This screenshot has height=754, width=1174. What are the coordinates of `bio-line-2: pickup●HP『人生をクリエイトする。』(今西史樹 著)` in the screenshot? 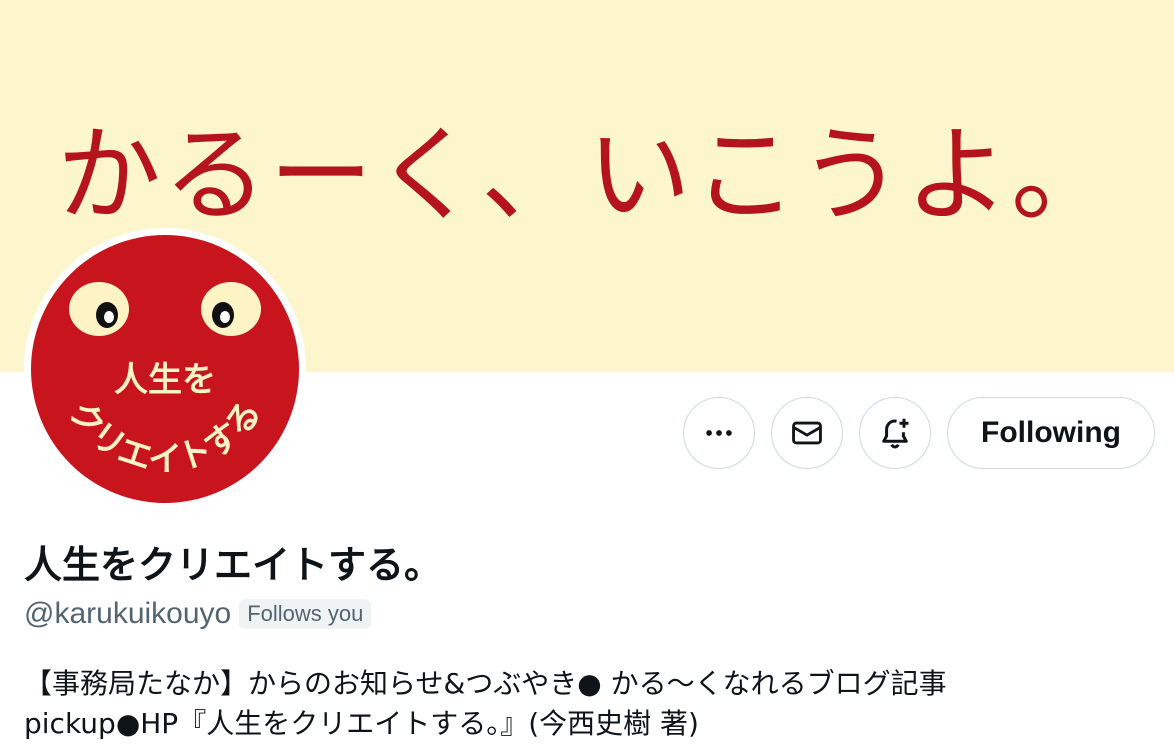 It's located at (361, 723).